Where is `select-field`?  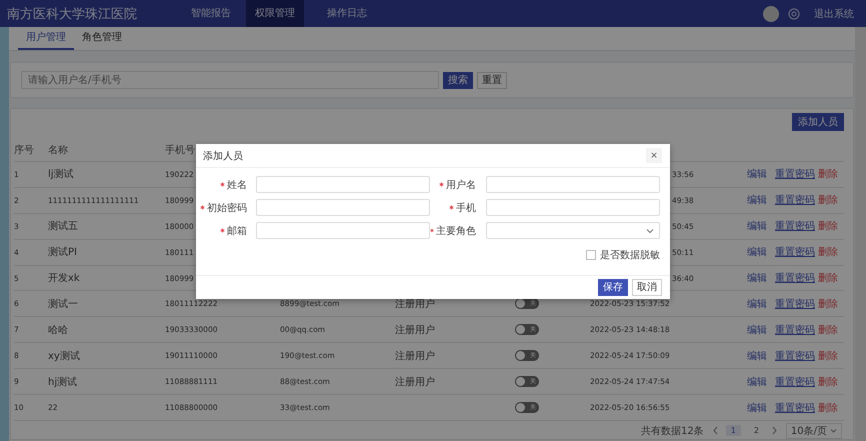 select-field is located at coordinates (573, 230).